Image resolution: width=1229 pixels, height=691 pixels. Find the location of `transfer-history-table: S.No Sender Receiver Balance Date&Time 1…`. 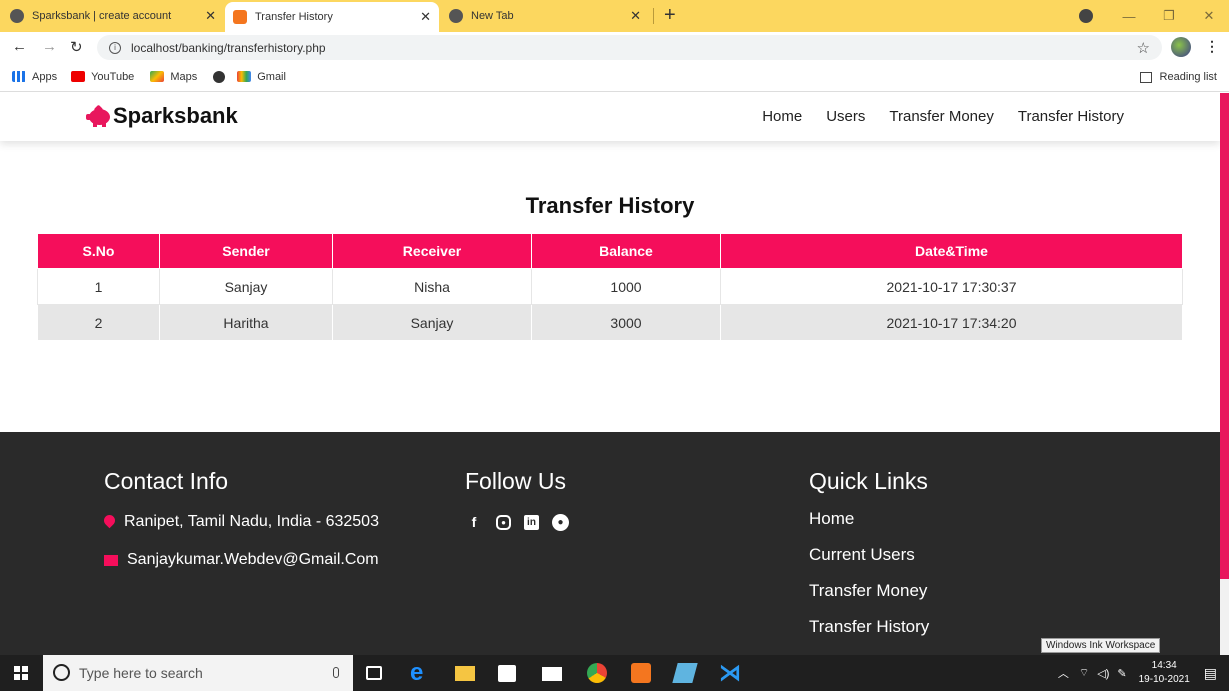

transfer-history-table: S.No Sender Receiver Balance Date&Time 1… is located at coordinates (610, 287).